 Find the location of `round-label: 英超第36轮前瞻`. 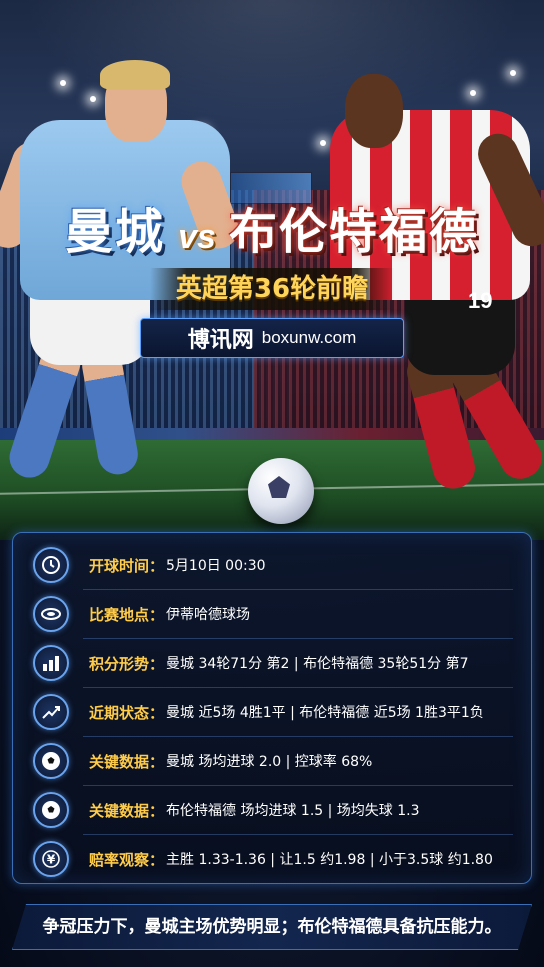

round-label: 英超第36轮前瞻 is located at coordinates (272, 289).